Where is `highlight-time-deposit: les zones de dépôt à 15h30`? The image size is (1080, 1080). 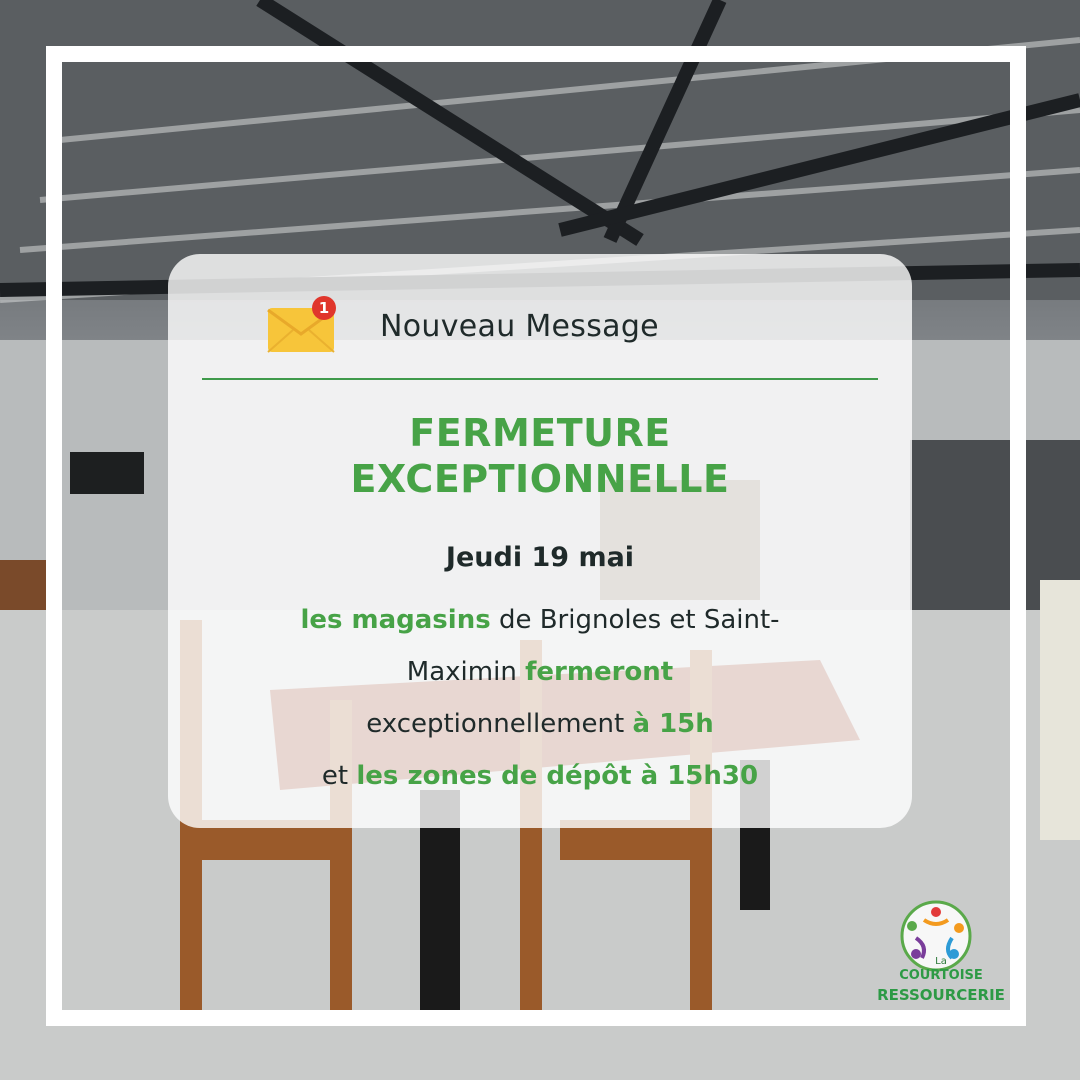 highlight-time-deposit: les zones de dépôt à 15h30 is located at coordinates (557, 776).